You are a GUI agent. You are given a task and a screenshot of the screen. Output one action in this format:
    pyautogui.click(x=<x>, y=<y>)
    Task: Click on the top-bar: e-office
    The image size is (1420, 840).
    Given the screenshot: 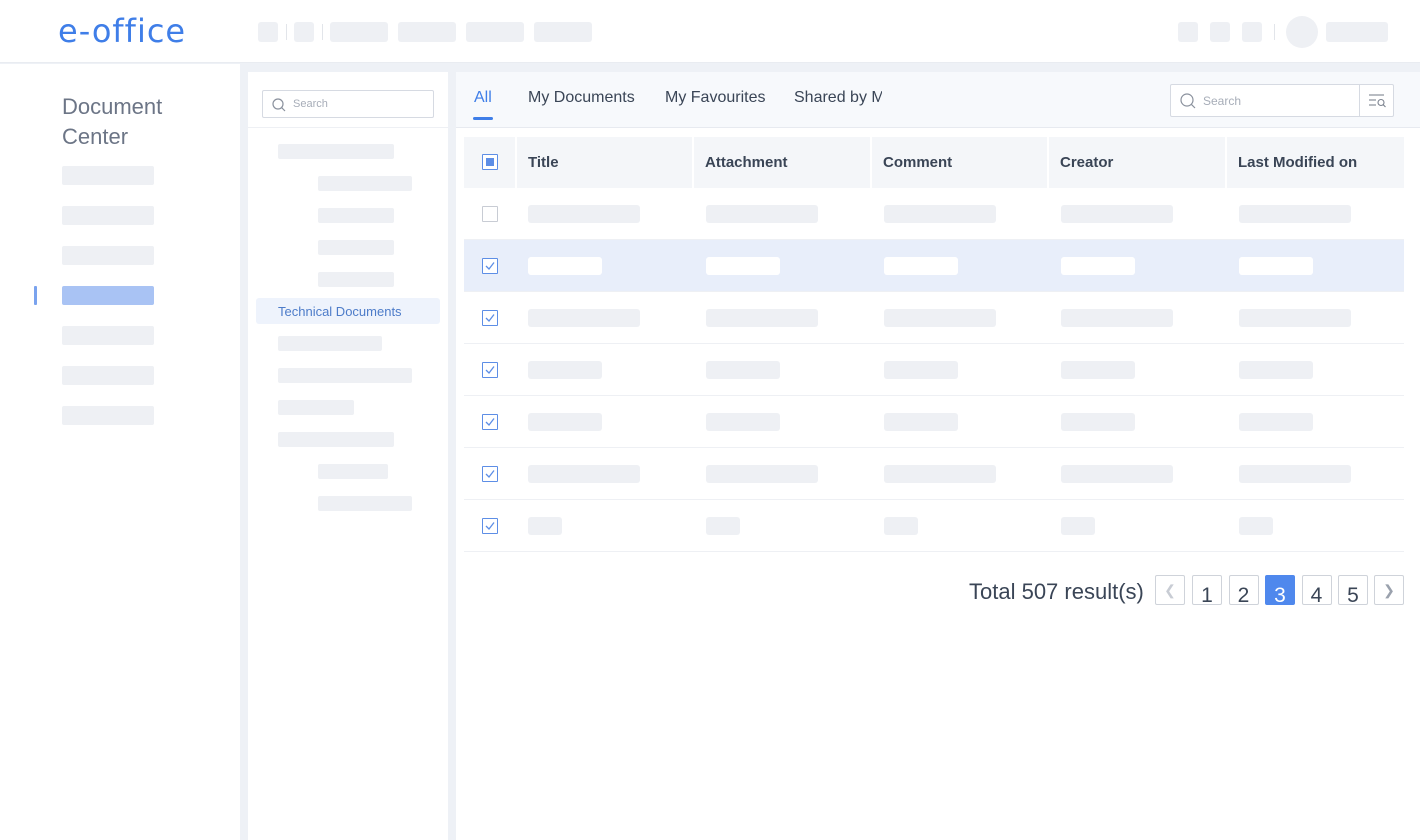 What is the action you would take?
    pyautogui.click(x=710, y=31)
    